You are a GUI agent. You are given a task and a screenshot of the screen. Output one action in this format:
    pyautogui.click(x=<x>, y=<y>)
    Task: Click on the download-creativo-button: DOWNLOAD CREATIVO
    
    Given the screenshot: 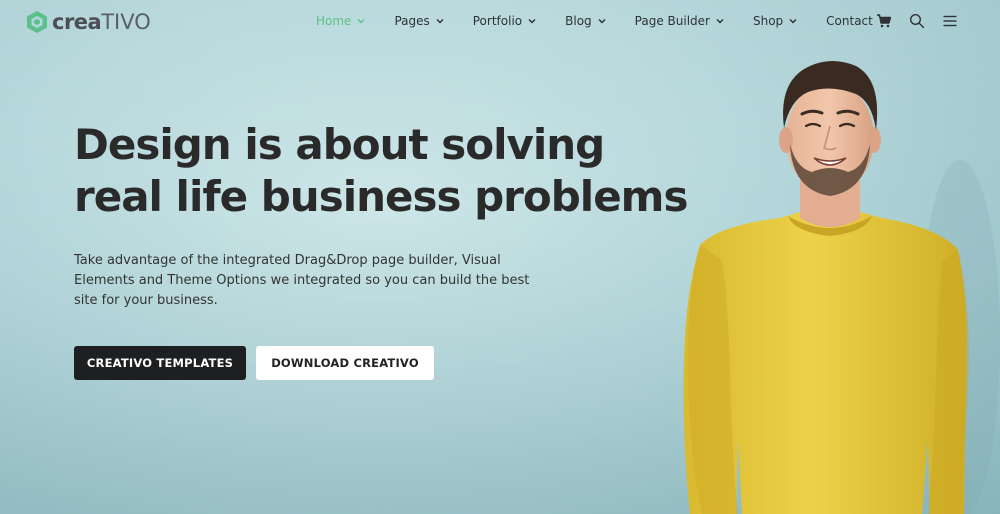 What is the action you would take?
    pyautogui.click(x=345, y=363)
    